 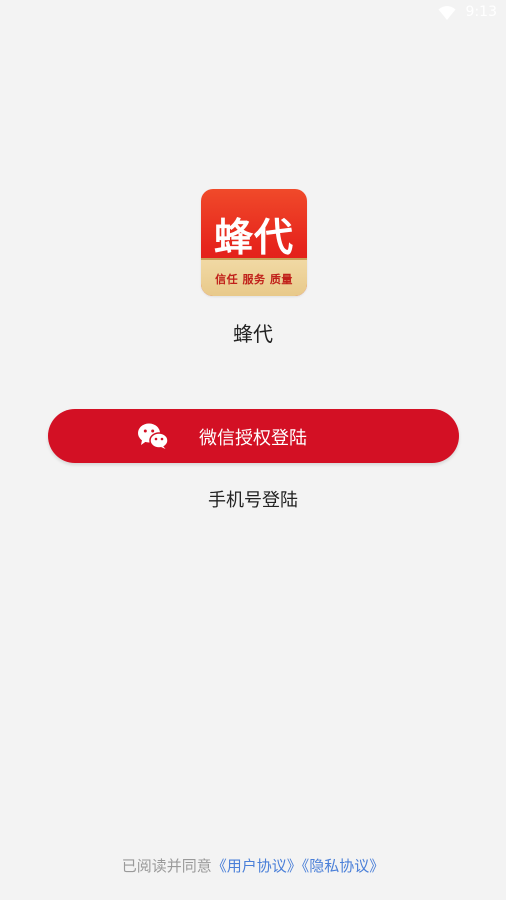 What do you see at coordinates (257, 866) in the screenshot?
I see `user-agreement-link: 《用户协议》` at bounding box center [257, 866].